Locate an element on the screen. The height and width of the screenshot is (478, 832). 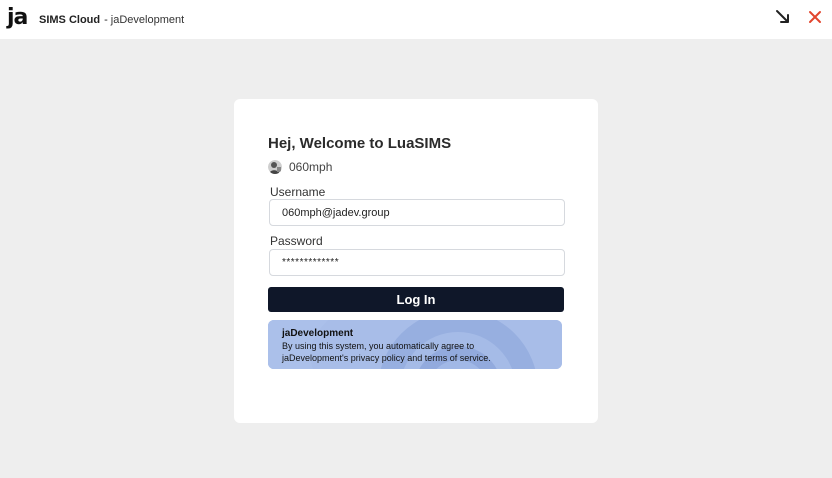
welcome-heading: Hej, Welcome to LuaSIMS is located at coordinates (360, 143).